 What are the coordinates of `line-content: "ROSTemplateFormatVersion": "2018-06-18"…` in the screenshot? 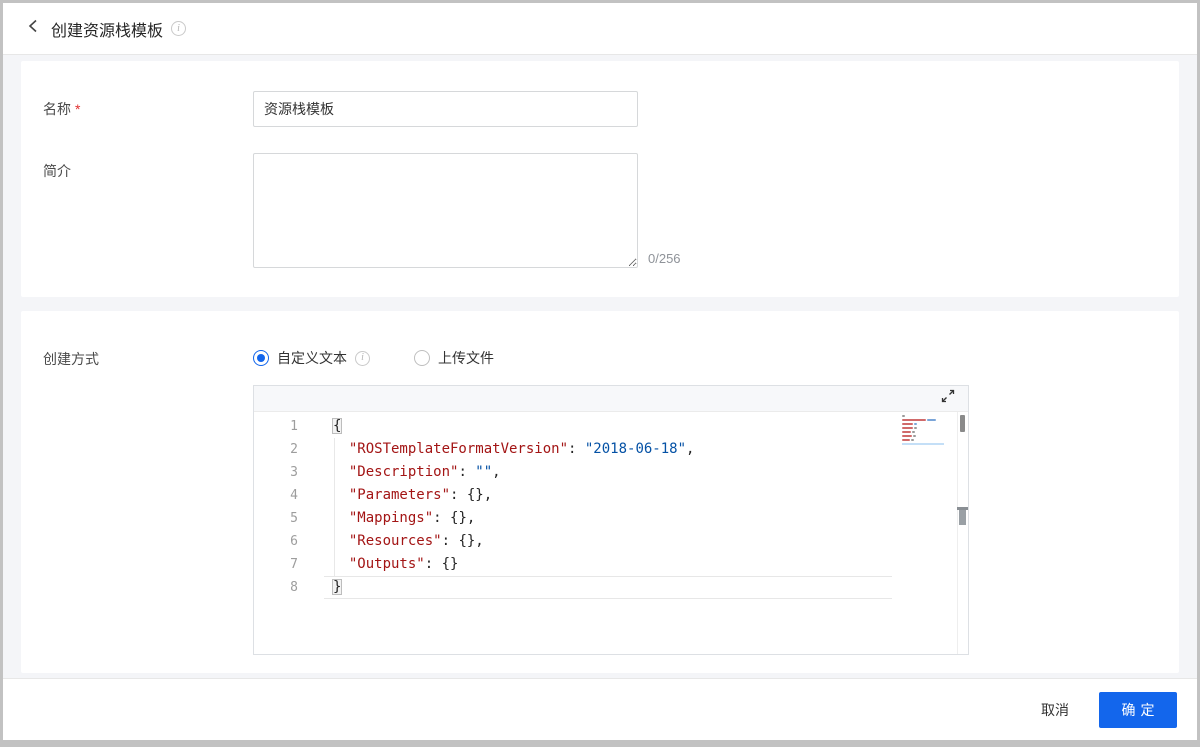 It's located at (521, 449).